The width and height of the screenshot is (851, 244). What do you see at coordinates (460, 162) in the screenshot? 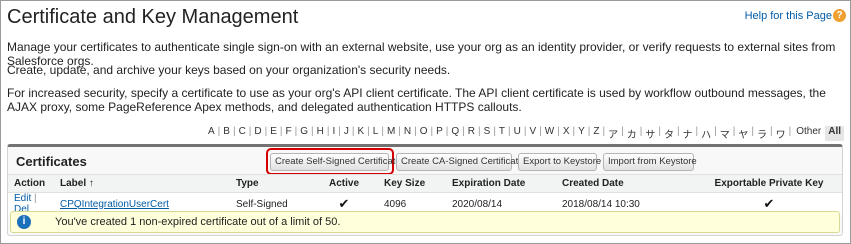
I see `create-ca-signed-certificate-button: Create CA-Signed Certificate` at bounding box center [460, 162].